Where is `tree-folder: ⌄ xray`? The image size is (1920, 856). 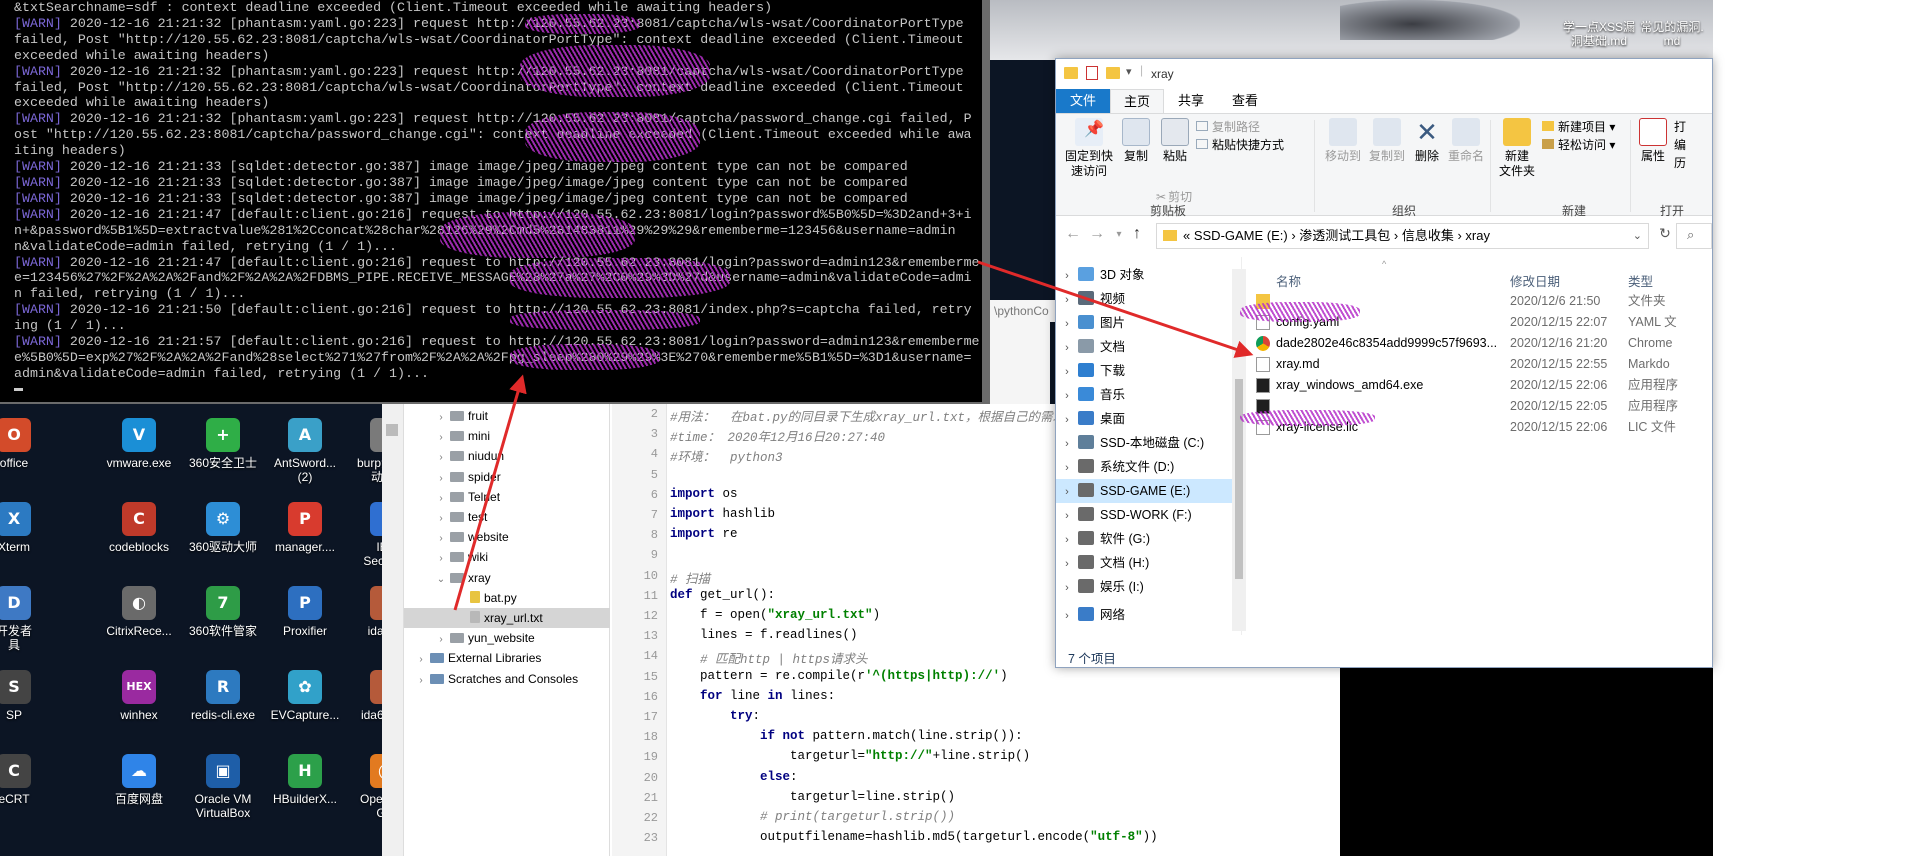
tree-folder: ⌄ xray is located at coordinates (507, 578).